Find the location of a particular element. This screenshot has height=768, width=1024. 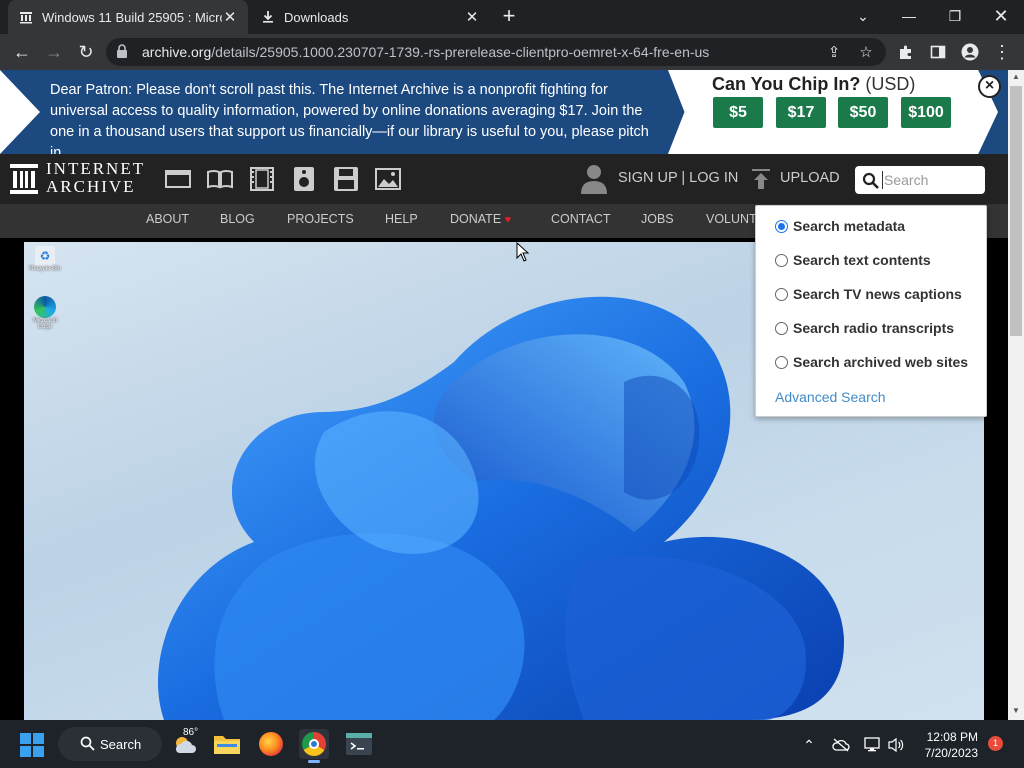

upload-arrow-icon is located at coordinates (761, 179).